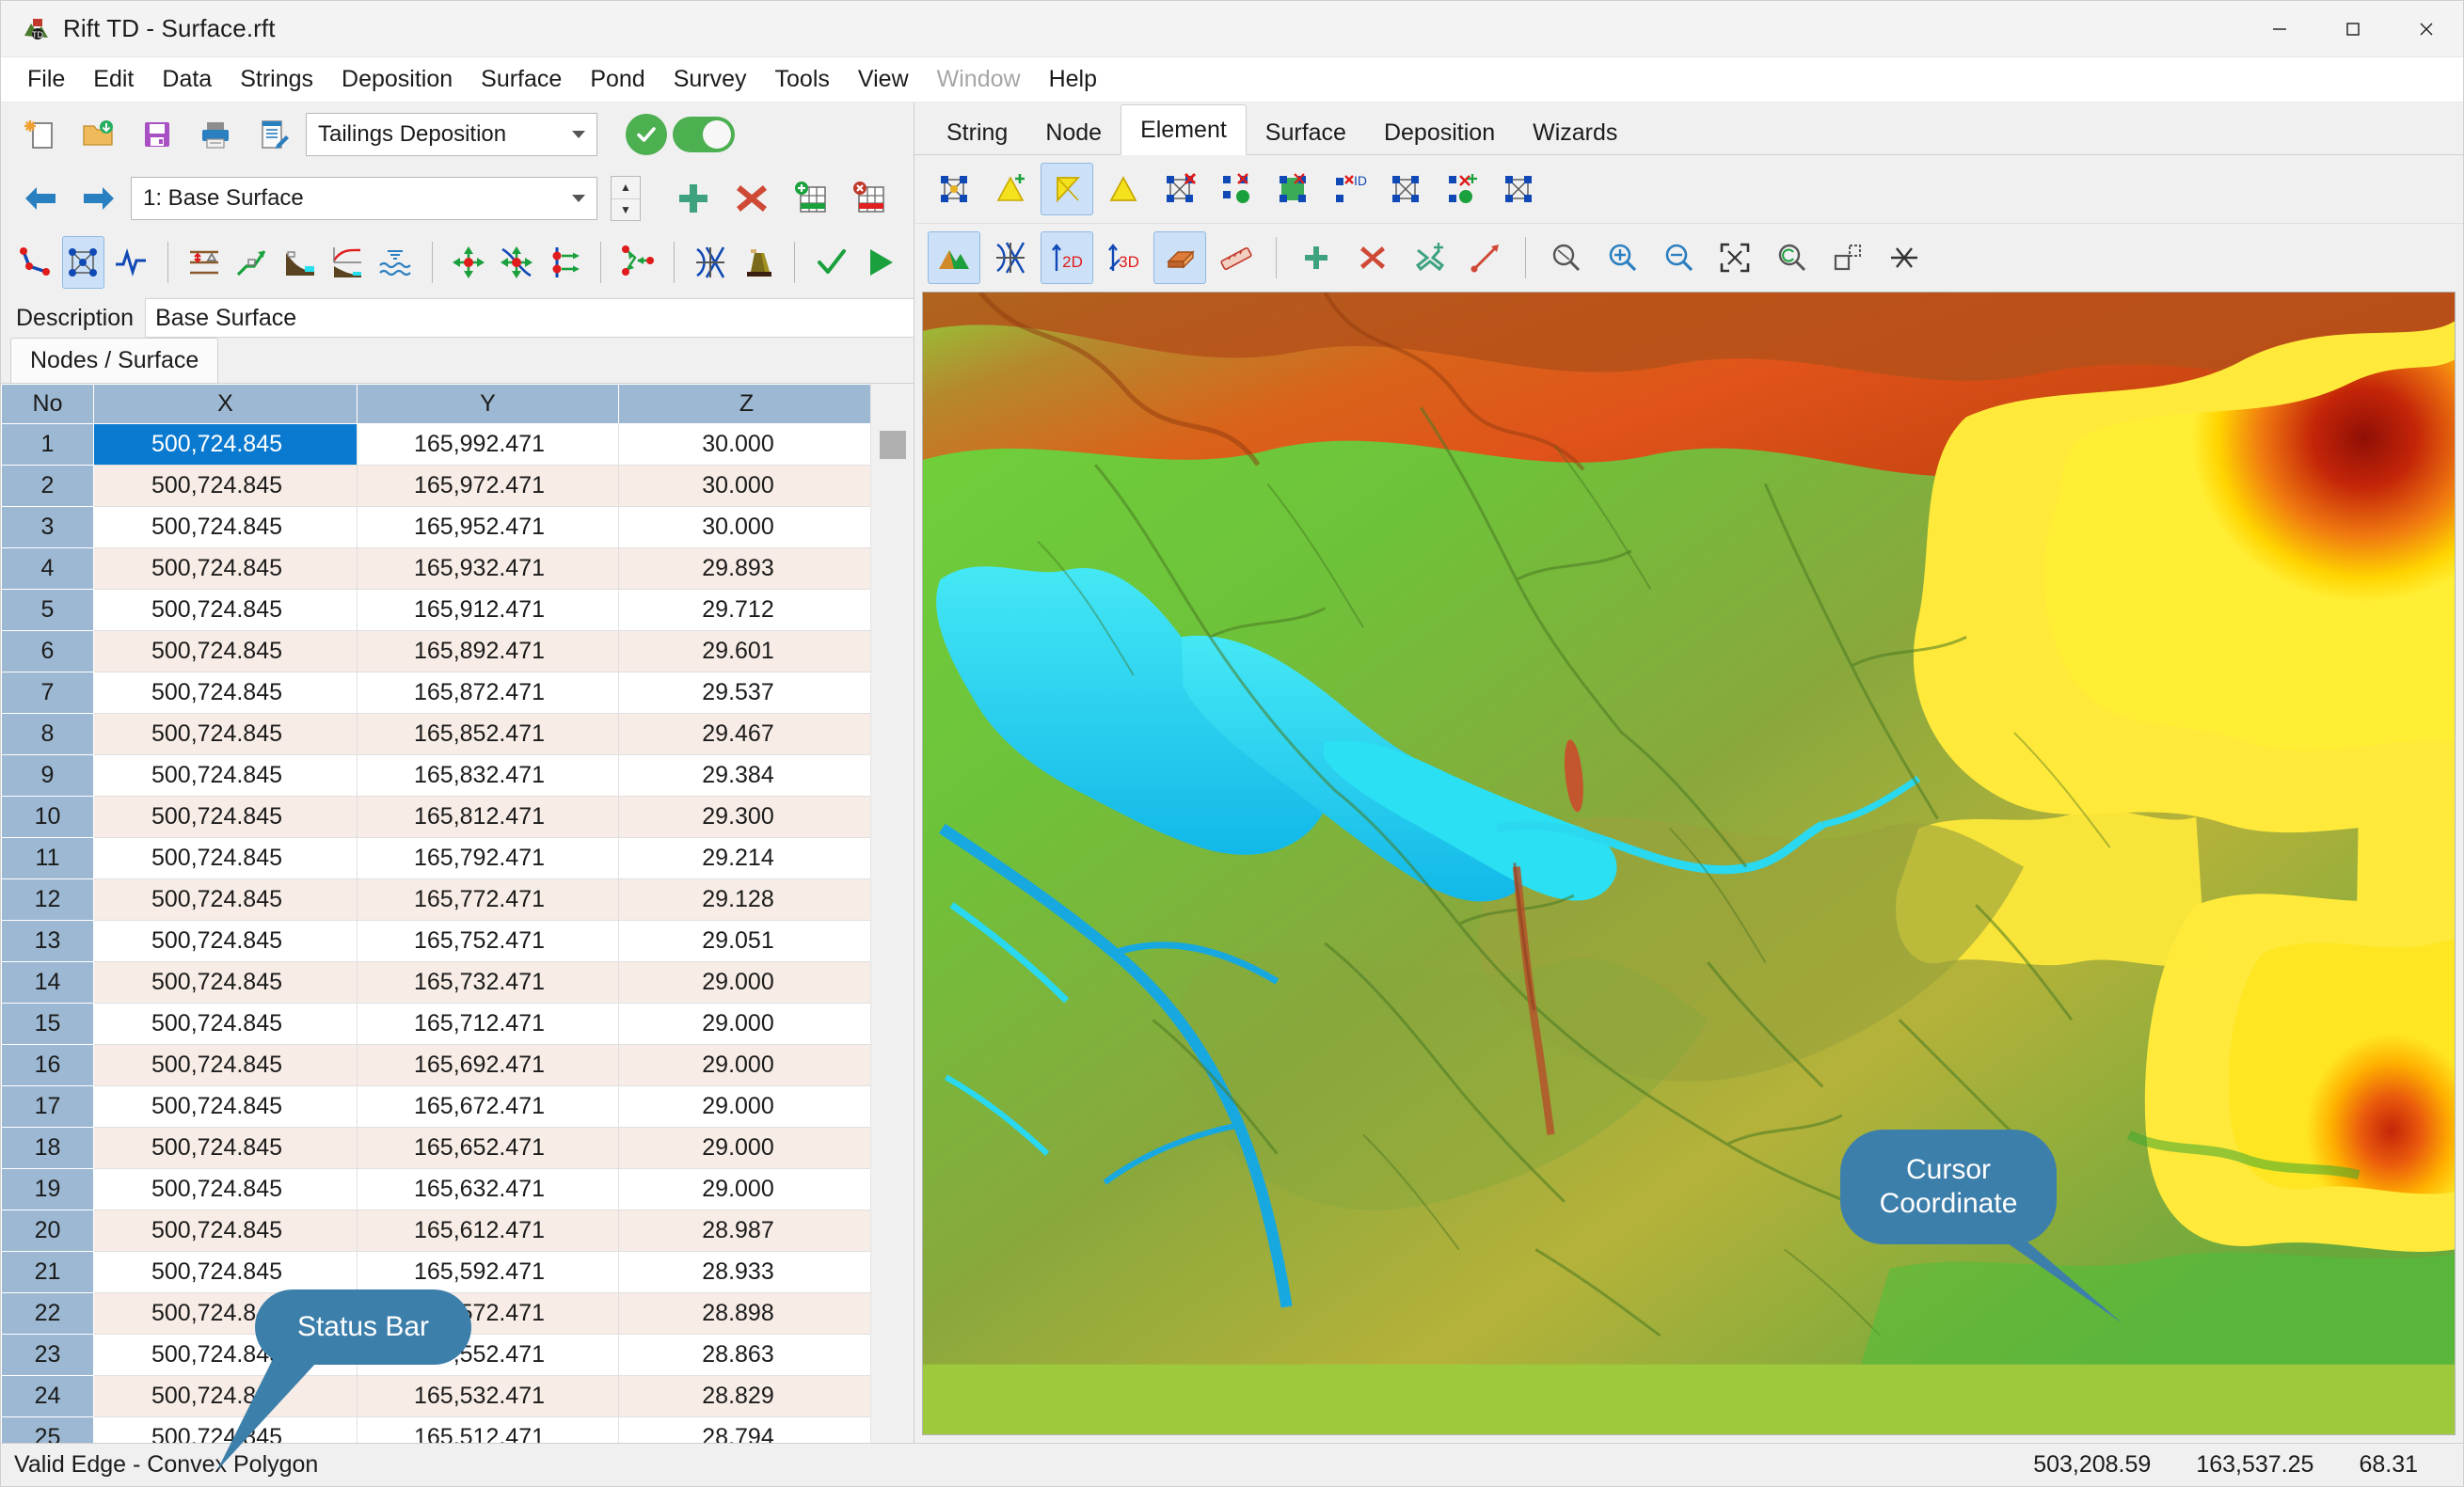 This screenshot has width=2464, height=1487. I want to click on menu-survey: Survey, so click(710, 79).